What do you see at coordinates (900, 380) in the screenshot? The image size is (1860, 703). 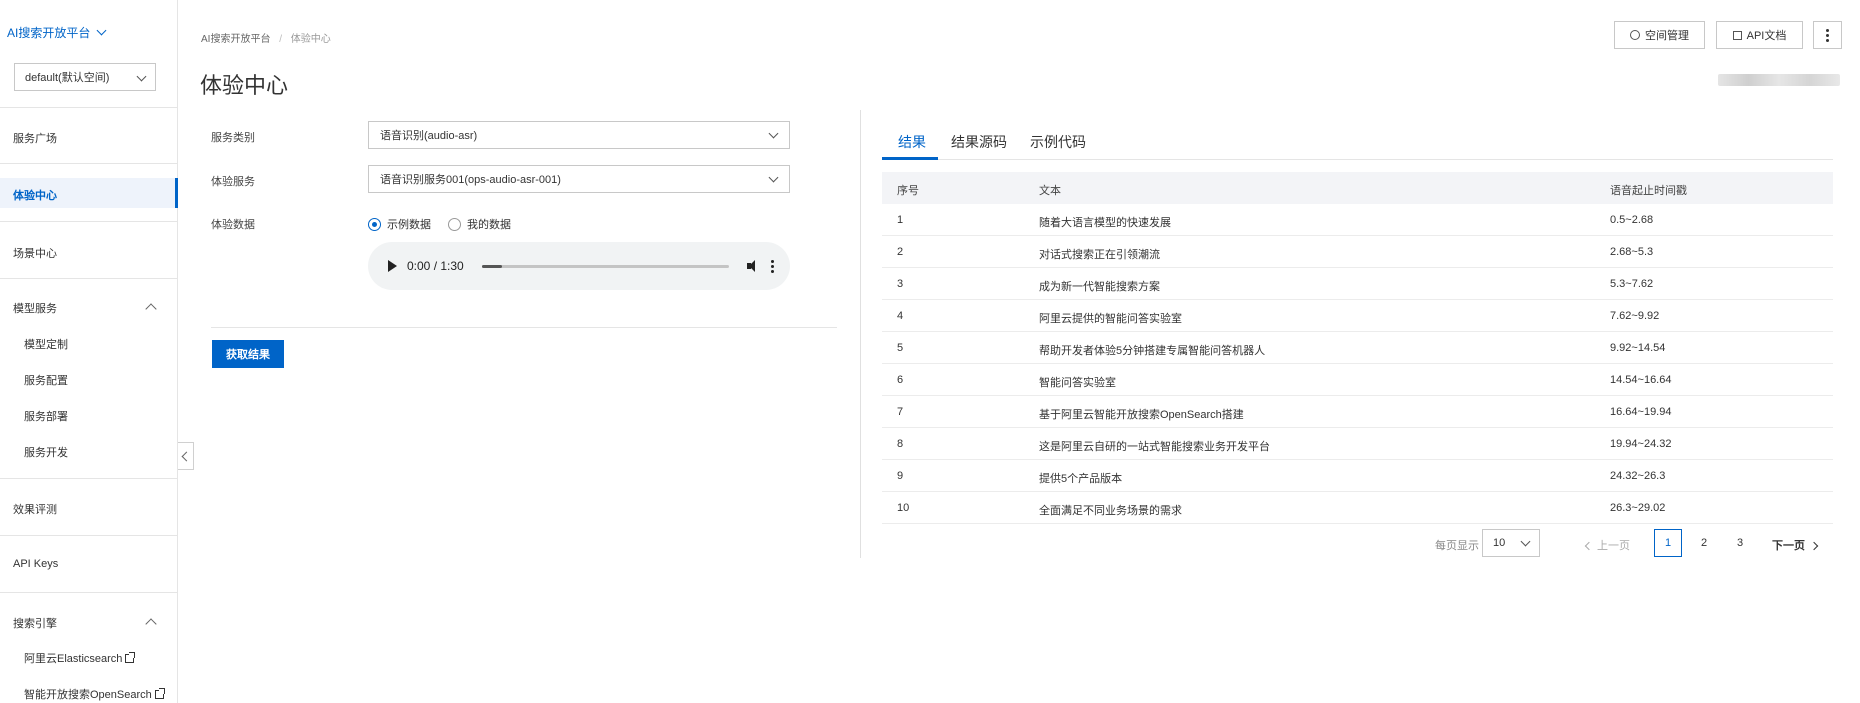 I see `cell-index: 6` at bounding box center [900, 380].